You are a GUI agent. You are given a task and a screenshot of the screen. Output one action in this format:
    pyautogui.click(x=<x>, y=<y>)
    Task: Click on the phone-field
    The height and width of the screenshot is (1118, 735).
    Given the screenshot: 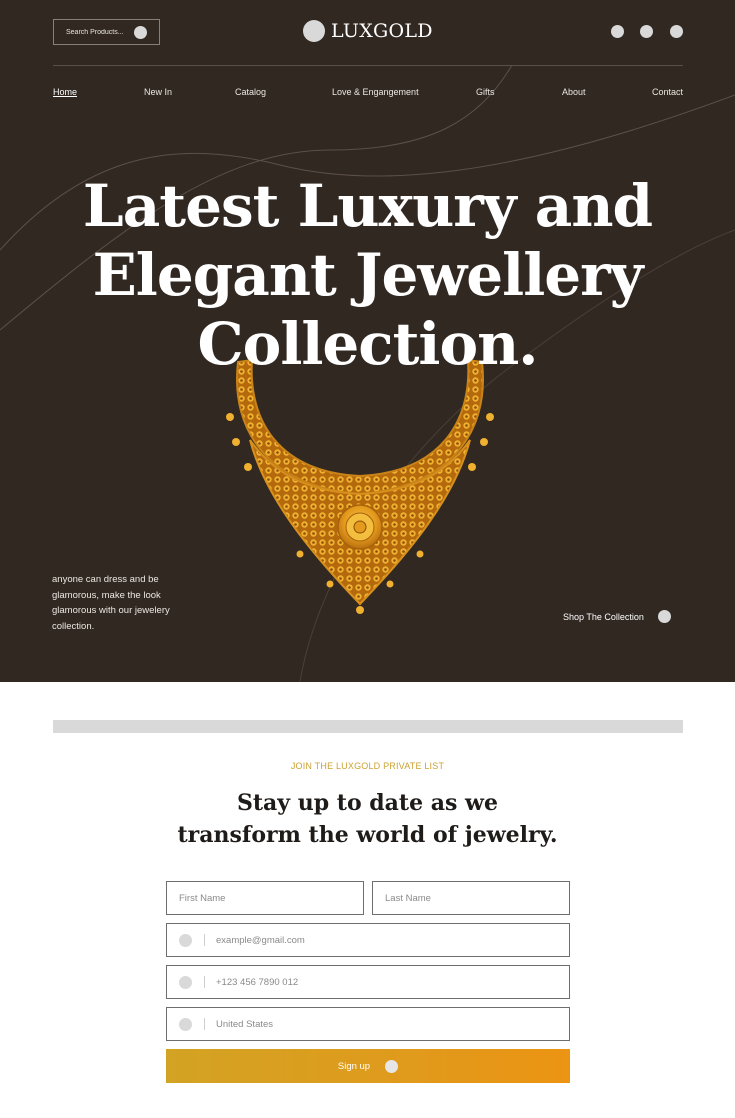 What is the action you would take?
    pyautogui.click(x=368, y=982)
    